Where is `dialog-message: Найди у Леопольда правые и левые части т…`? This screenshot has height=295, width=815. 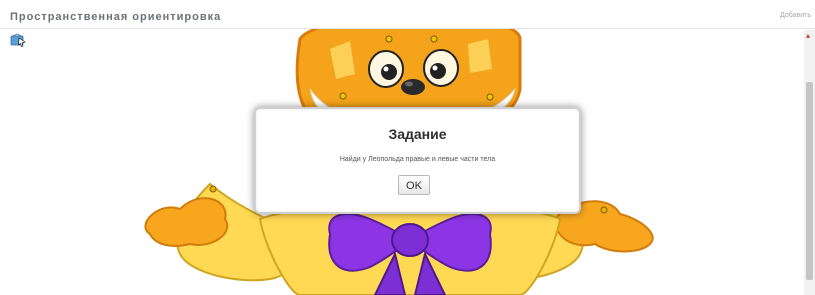 dialog-message: Найди у Леопольда правые и левые части т… is located at coordinates (417, 159).